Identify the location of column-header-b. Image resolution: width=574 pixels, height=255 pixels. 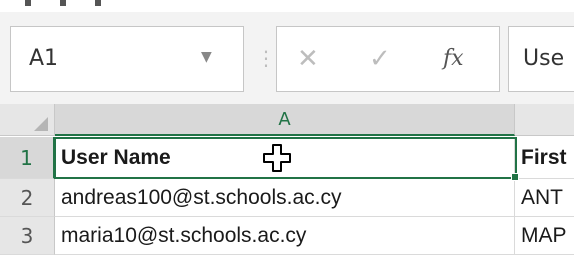
(544, 120).